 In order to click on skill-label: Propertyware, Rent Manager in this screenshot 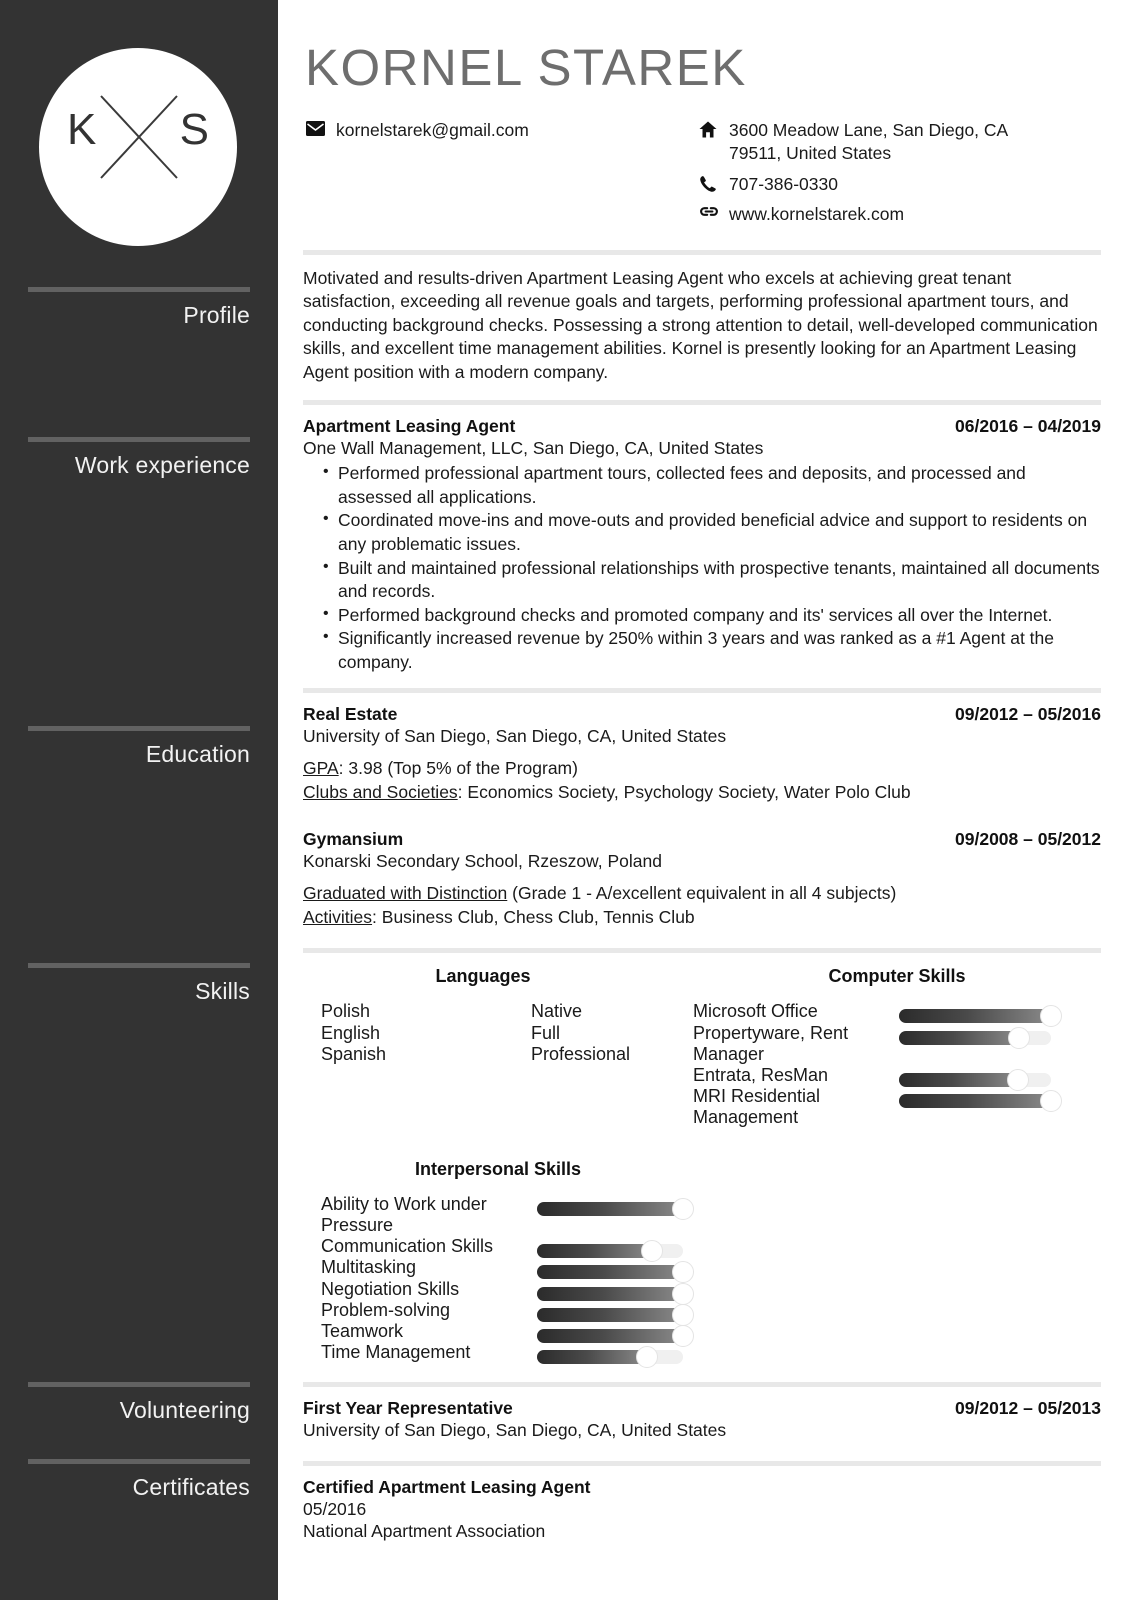, I will do `click(771, 1043)`.